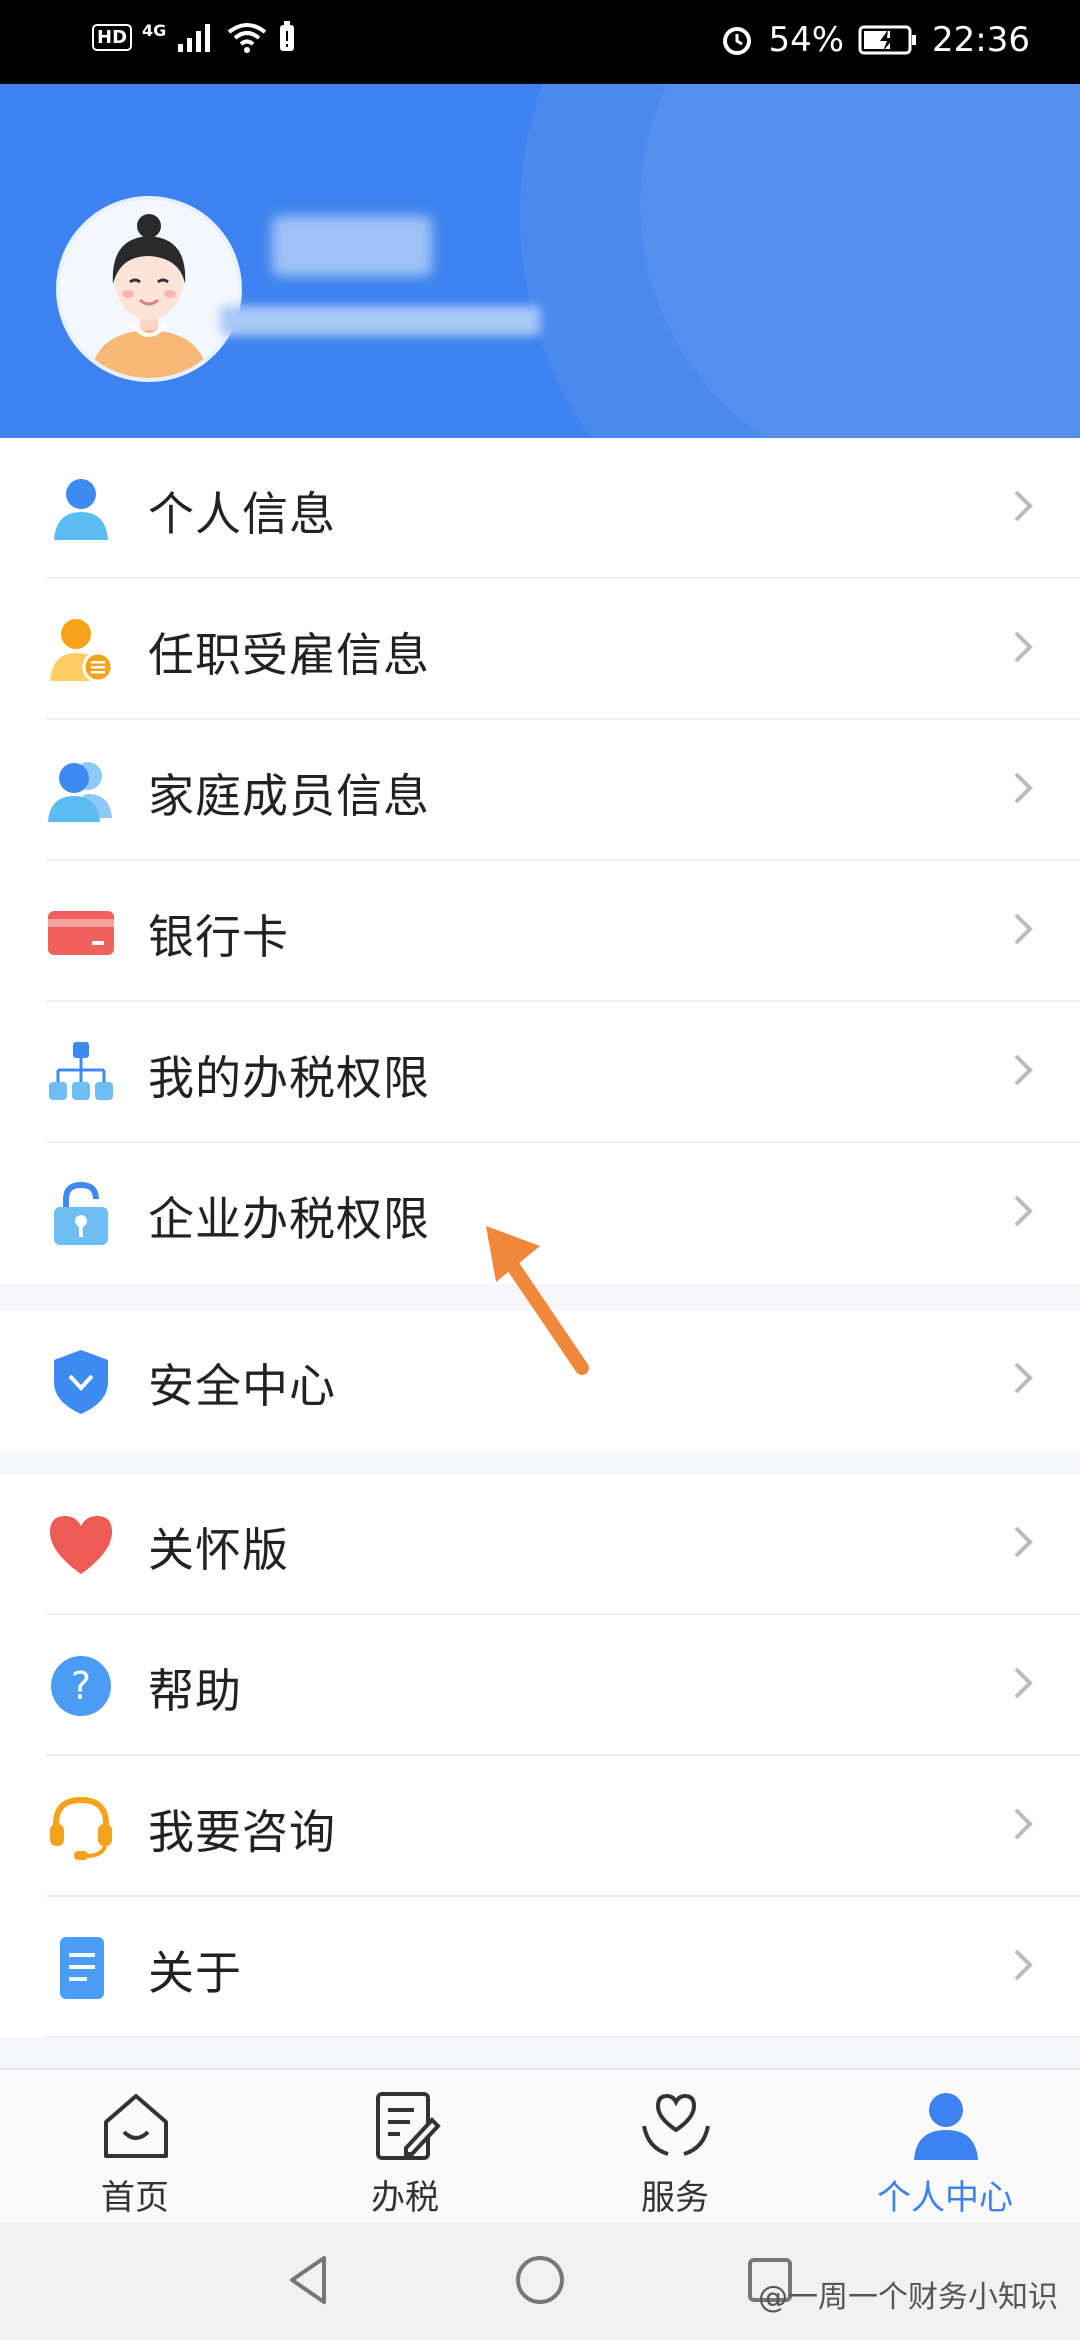 This screenshot has height=2340, width=1080. Describe the element at coordinates (563, 2037) in the screenshot. I see `divider` at that location.